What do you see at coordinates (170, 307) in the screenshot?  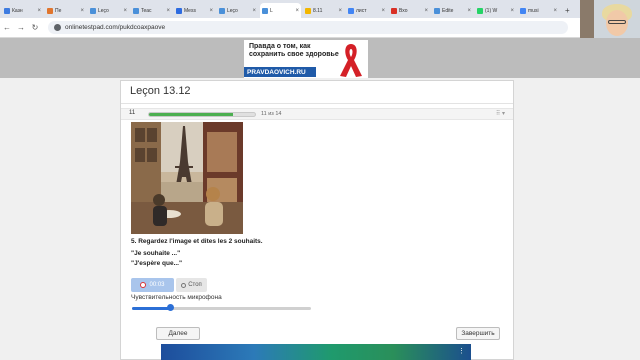 I see `slider-handle` at bounding box center [170, 307].